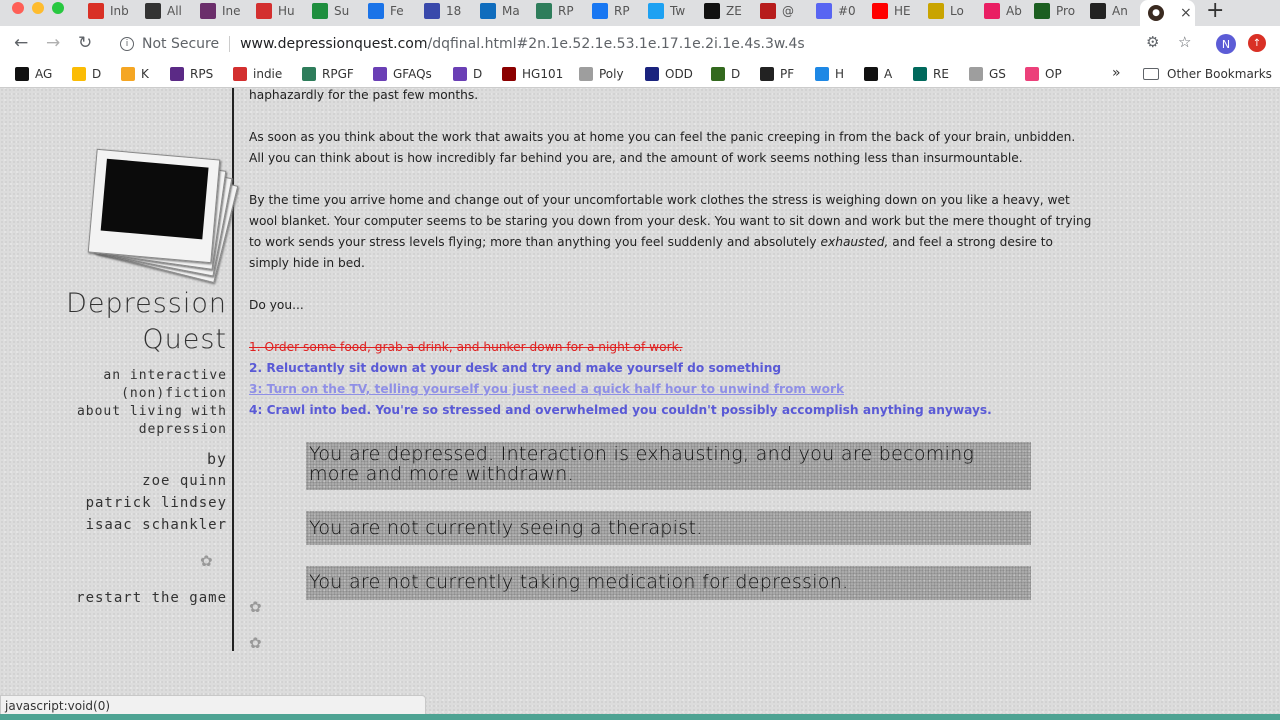 The height and width of the screenshot is (720, 1280). What do you see at coordinates (840, 74) in the screenshot?
I see `bookmark-label: H` at bounding box center [840, 74].